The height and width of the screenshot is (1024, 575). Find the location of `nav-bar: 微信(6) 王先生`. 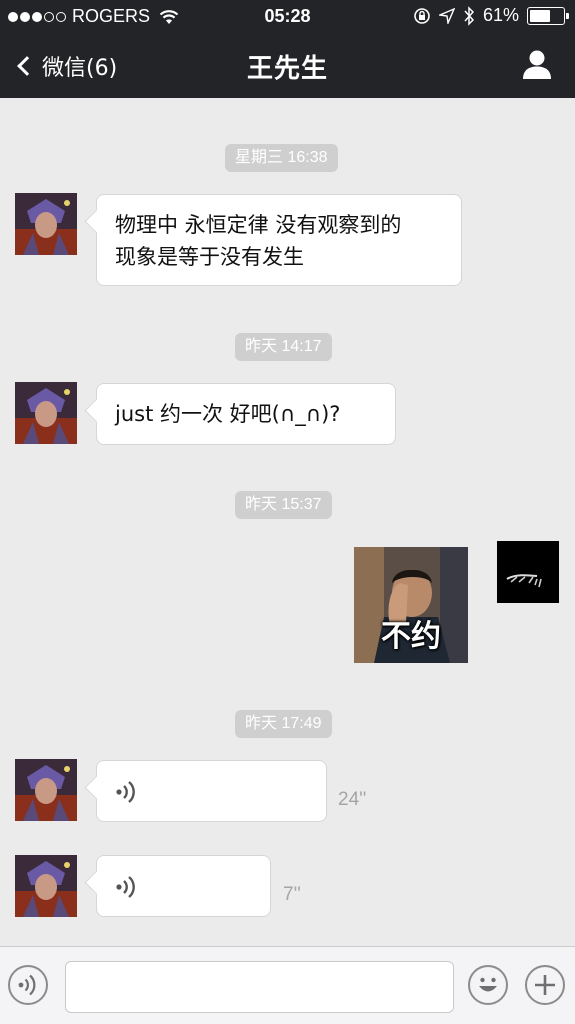

nav-bar: 微信(6) 王先生 is located at coordinates (287, 65).